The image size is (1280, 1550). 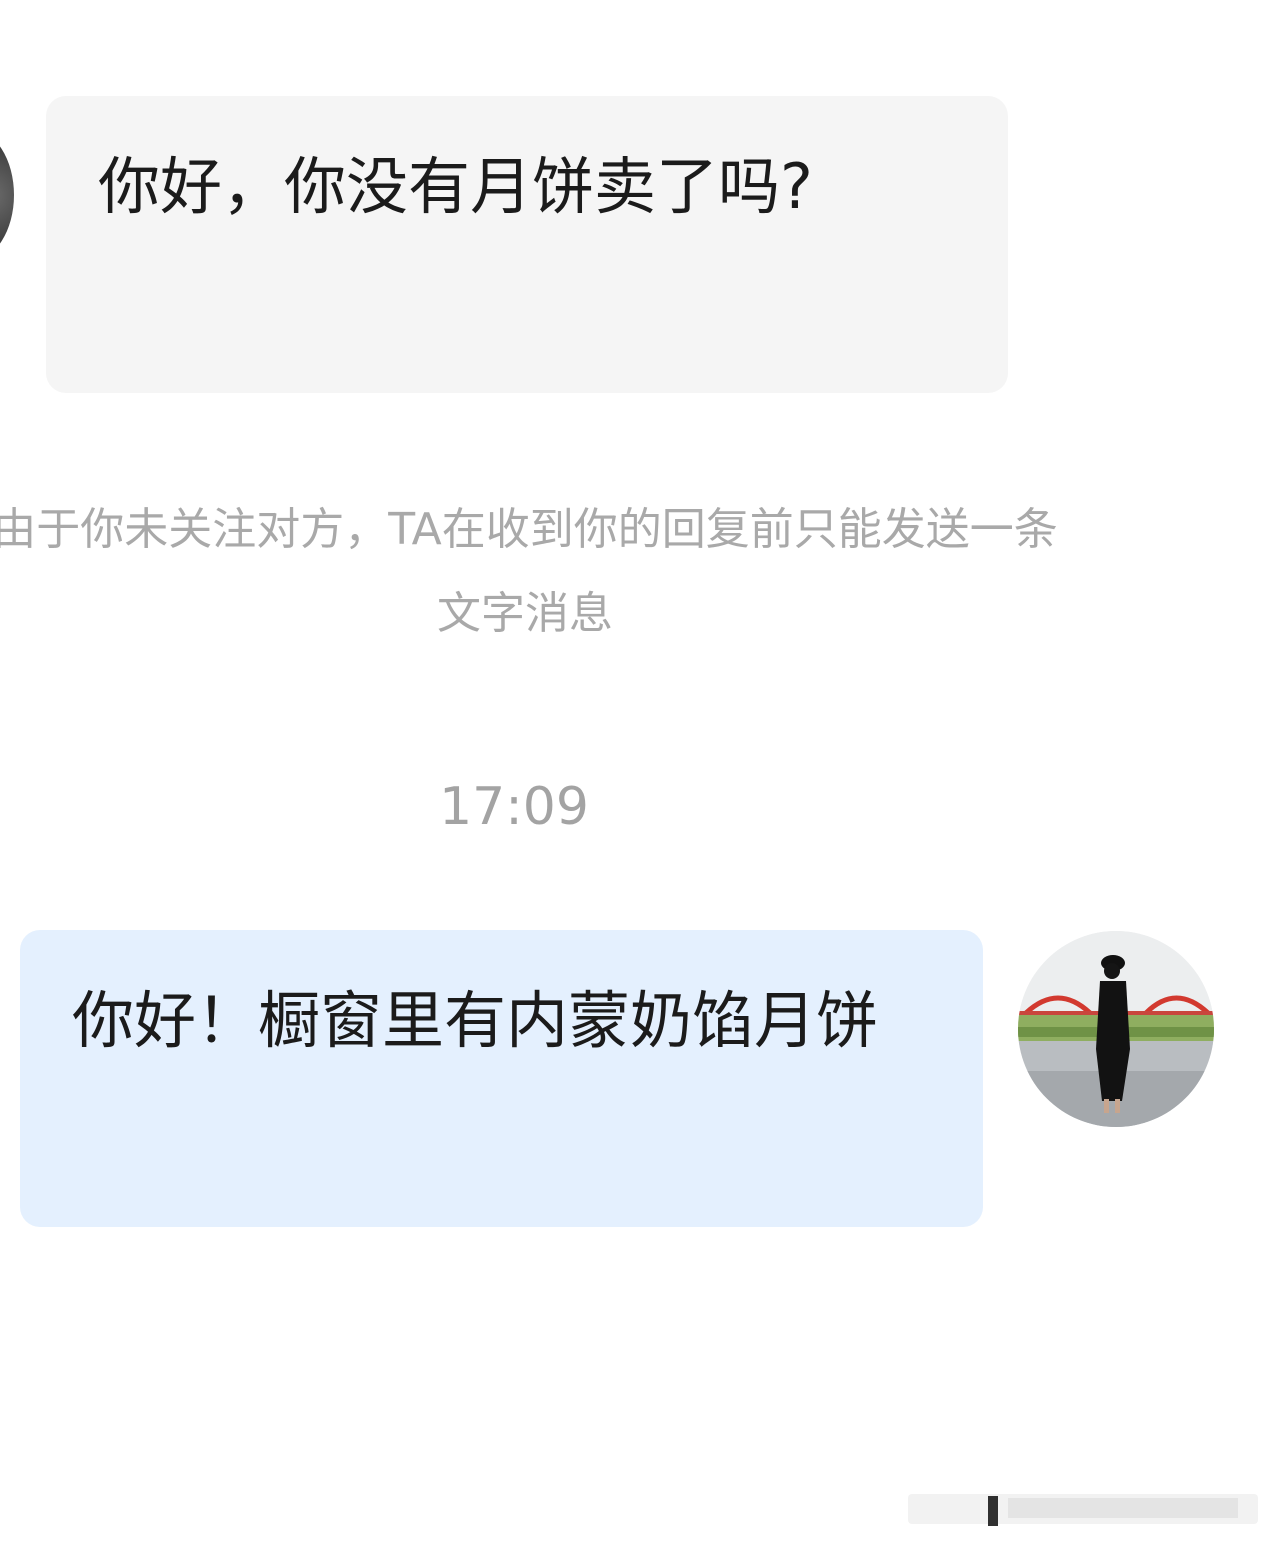 What do you see at coordinates (7, 195) in the screenshot?
I see `incoming-avatar` at bounding box center [7, 195].